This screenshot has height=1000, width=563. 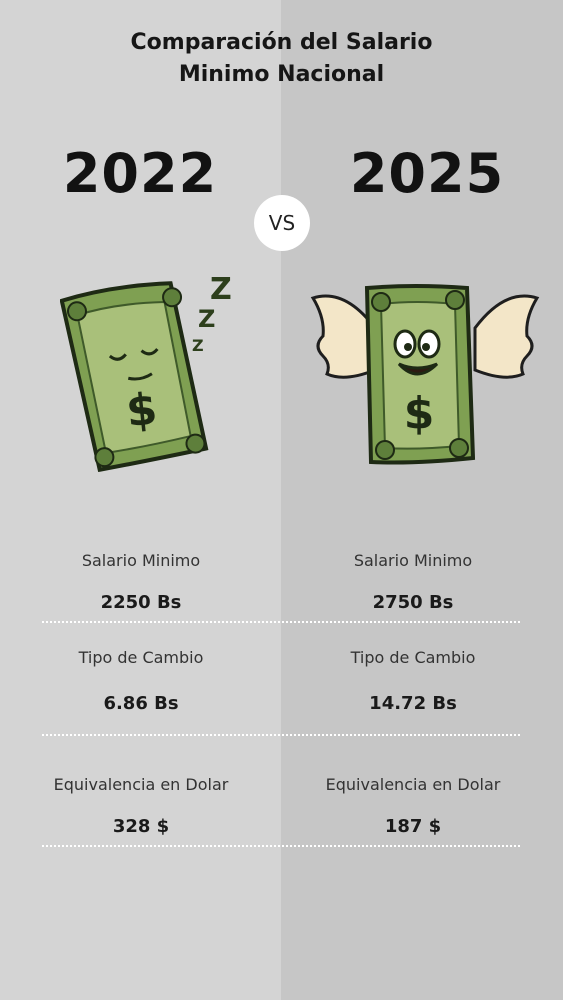 What do you see at coordinates (282, 223) in the screenshot?
I see `vs-badge: VS` at bounding box center [282, 223].